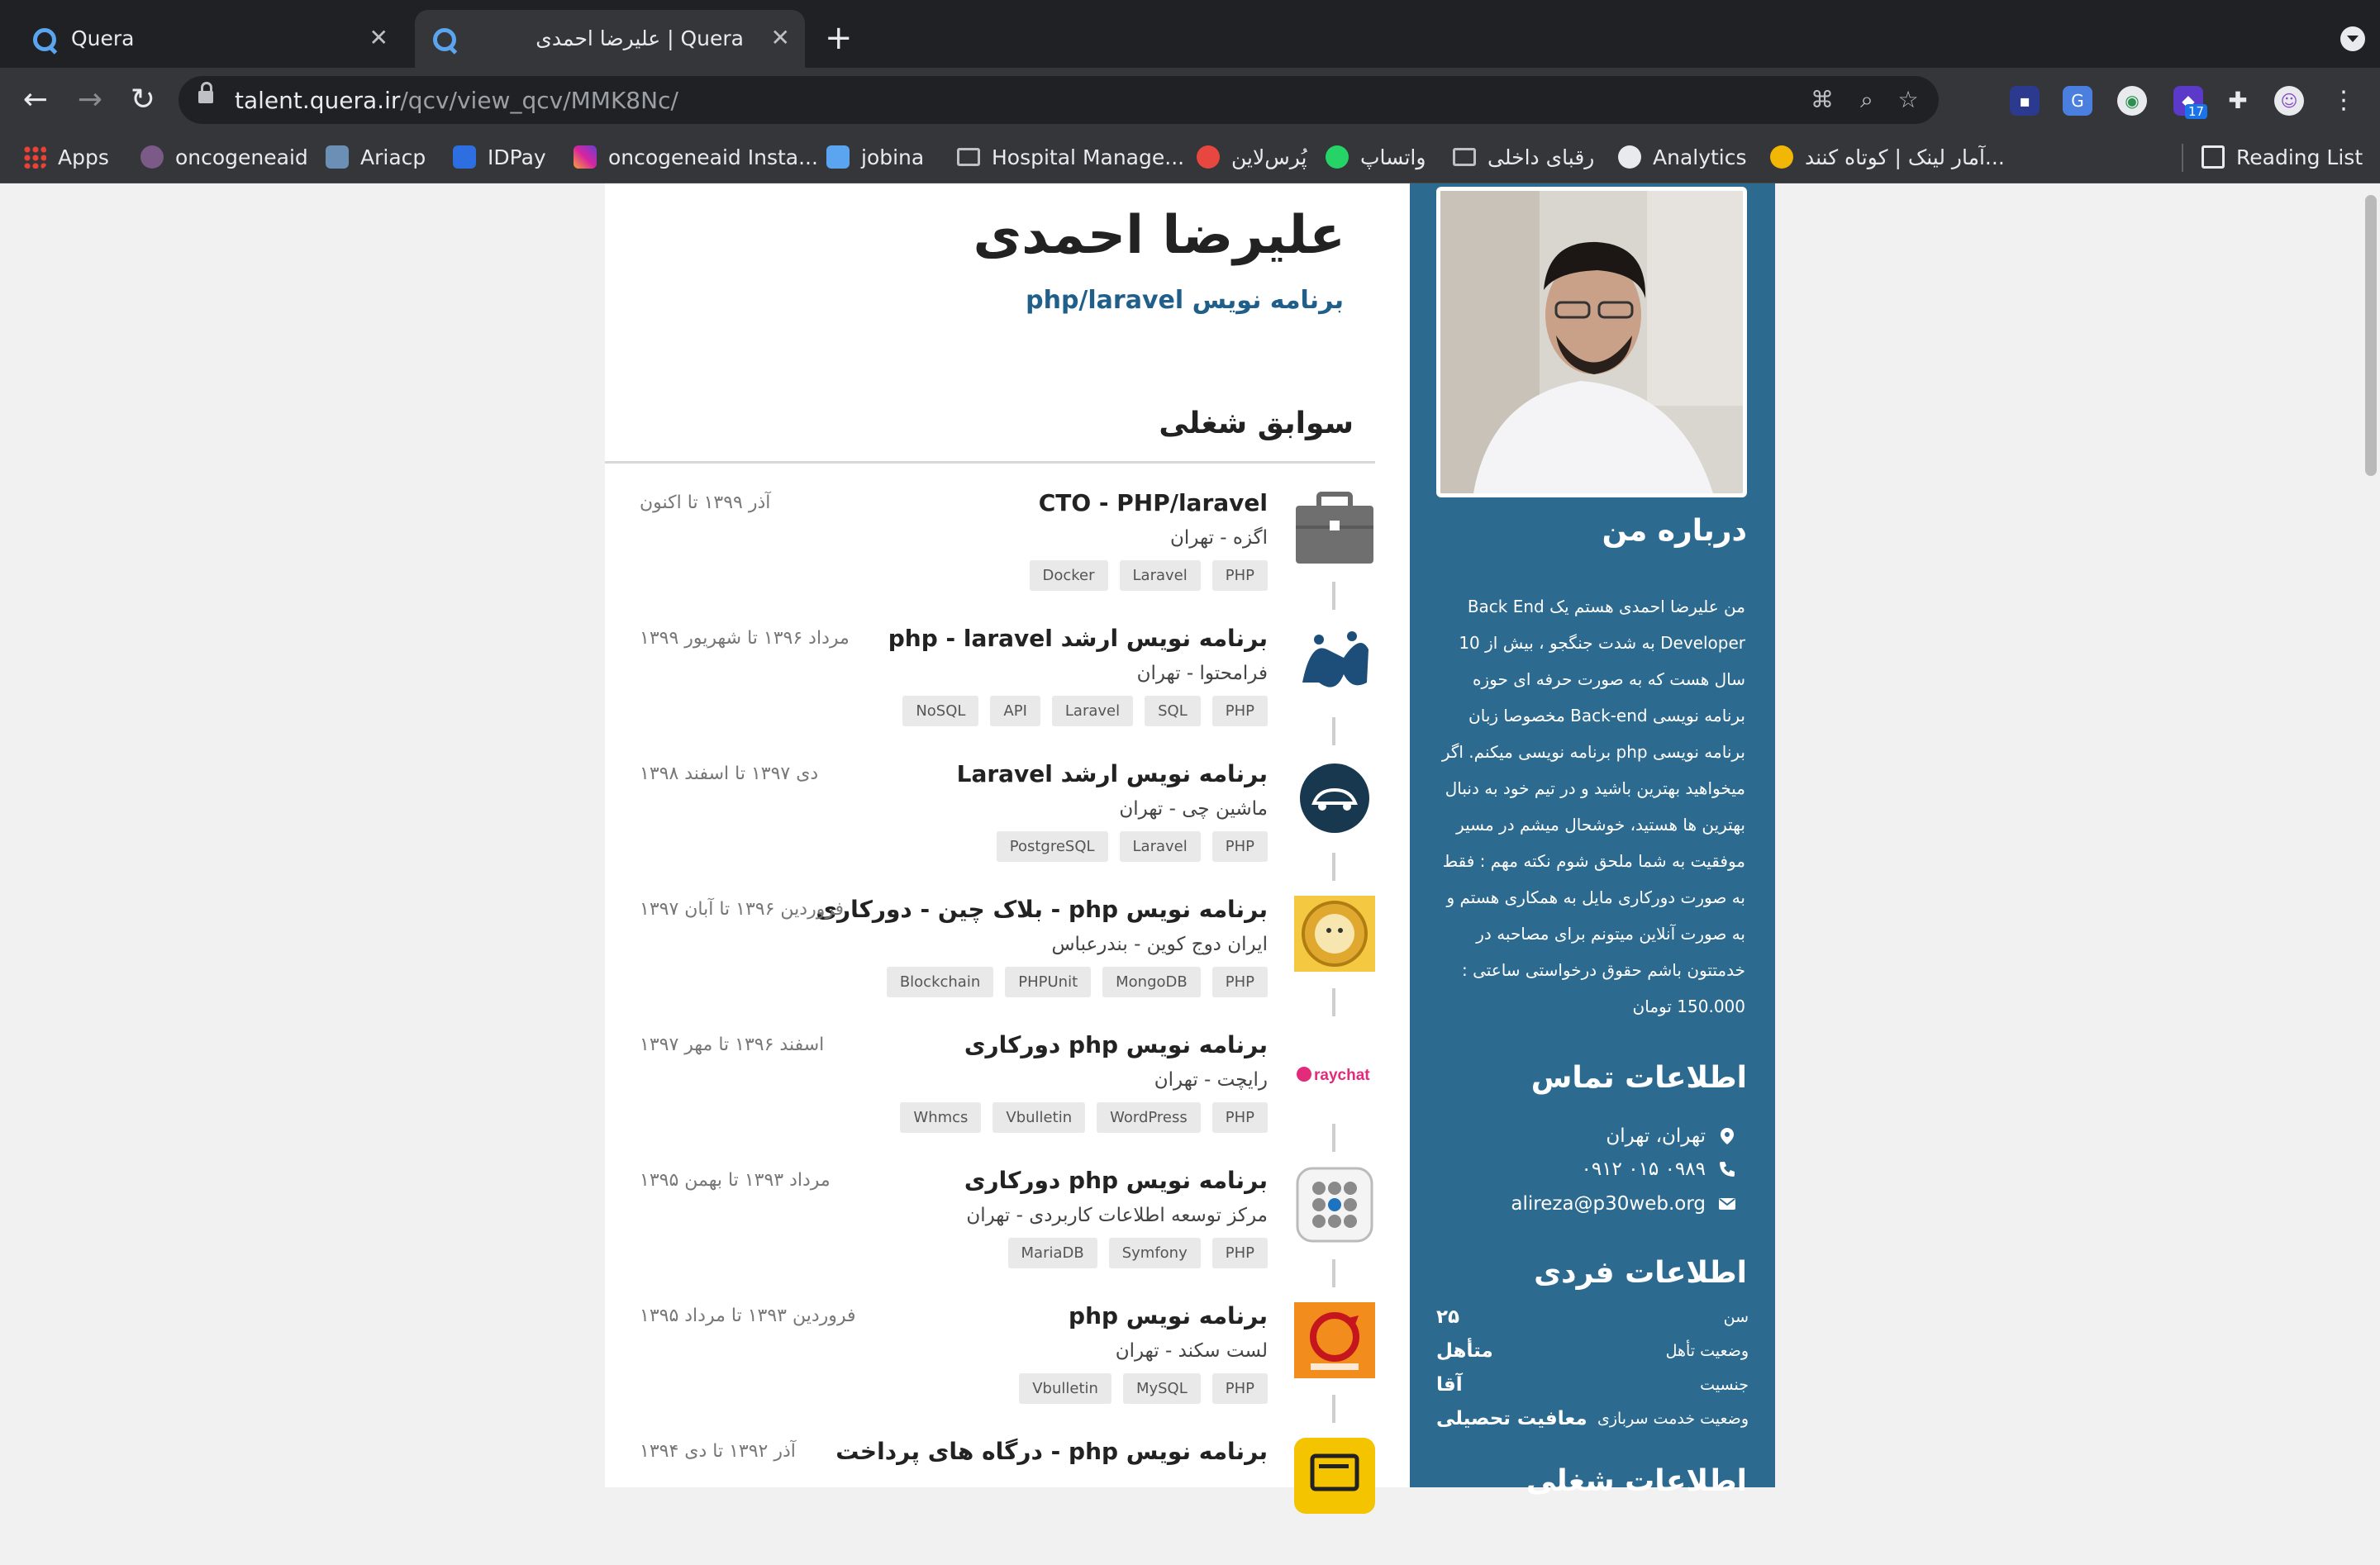 The height and width of the screenshot is (1565, 2380). Describe the element at coordinates (1252, 157) in the screenshot. I see `bookmark-porsline: پُرس‌لاین` at that location.